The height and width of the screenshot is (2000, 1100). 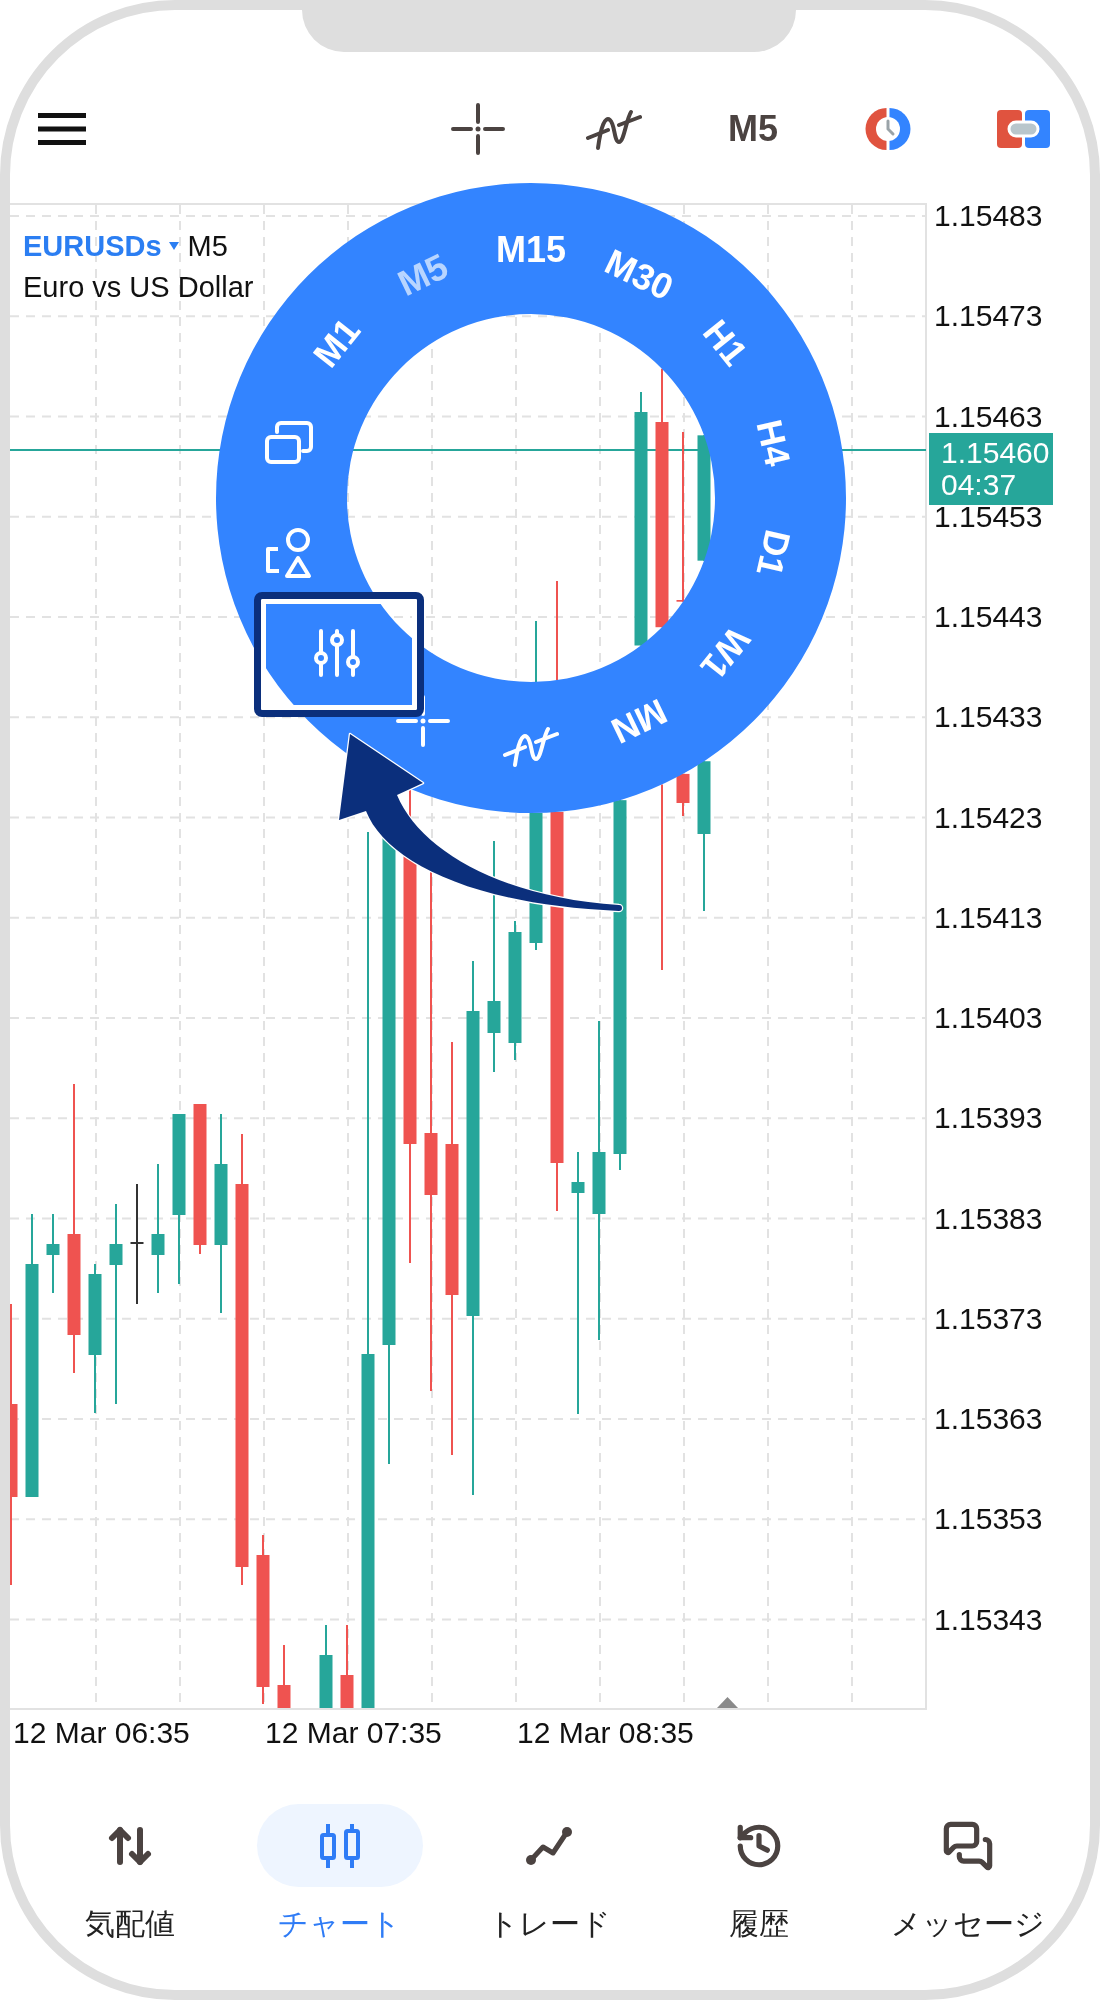 What do you see at coordinates (62, 128) in the screenshot?
I see `menu-icon` at bounding box center [62, 128].